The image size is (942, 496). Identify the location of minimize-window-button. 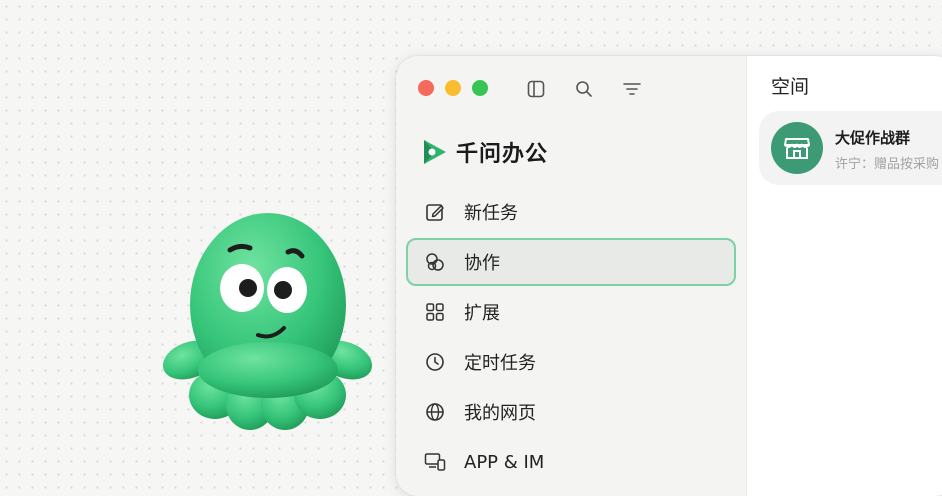
(453, 88).